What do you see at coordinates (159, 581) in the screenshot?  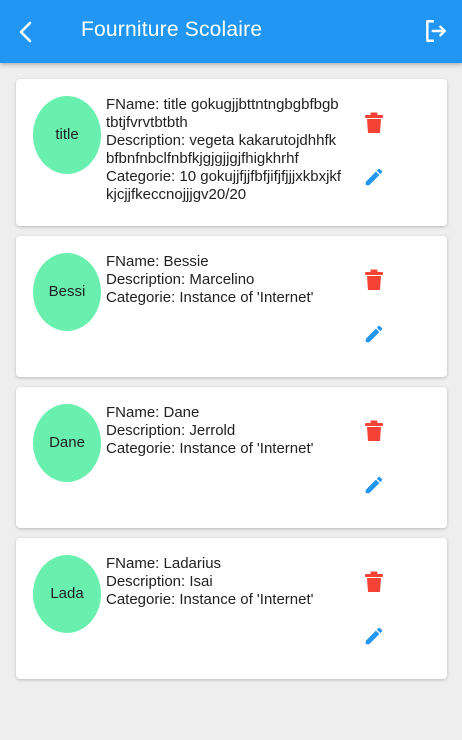 I see `item-description: Description: Isai` at bounding box center [159, 581].